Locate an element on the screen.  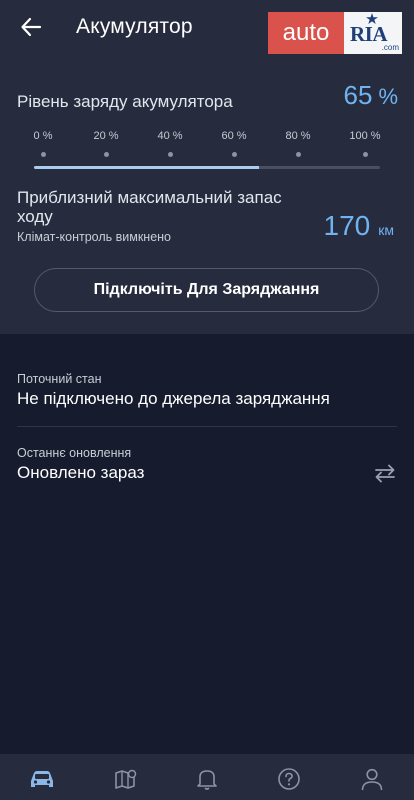
profile-icon is located at coordinates (372, 779).